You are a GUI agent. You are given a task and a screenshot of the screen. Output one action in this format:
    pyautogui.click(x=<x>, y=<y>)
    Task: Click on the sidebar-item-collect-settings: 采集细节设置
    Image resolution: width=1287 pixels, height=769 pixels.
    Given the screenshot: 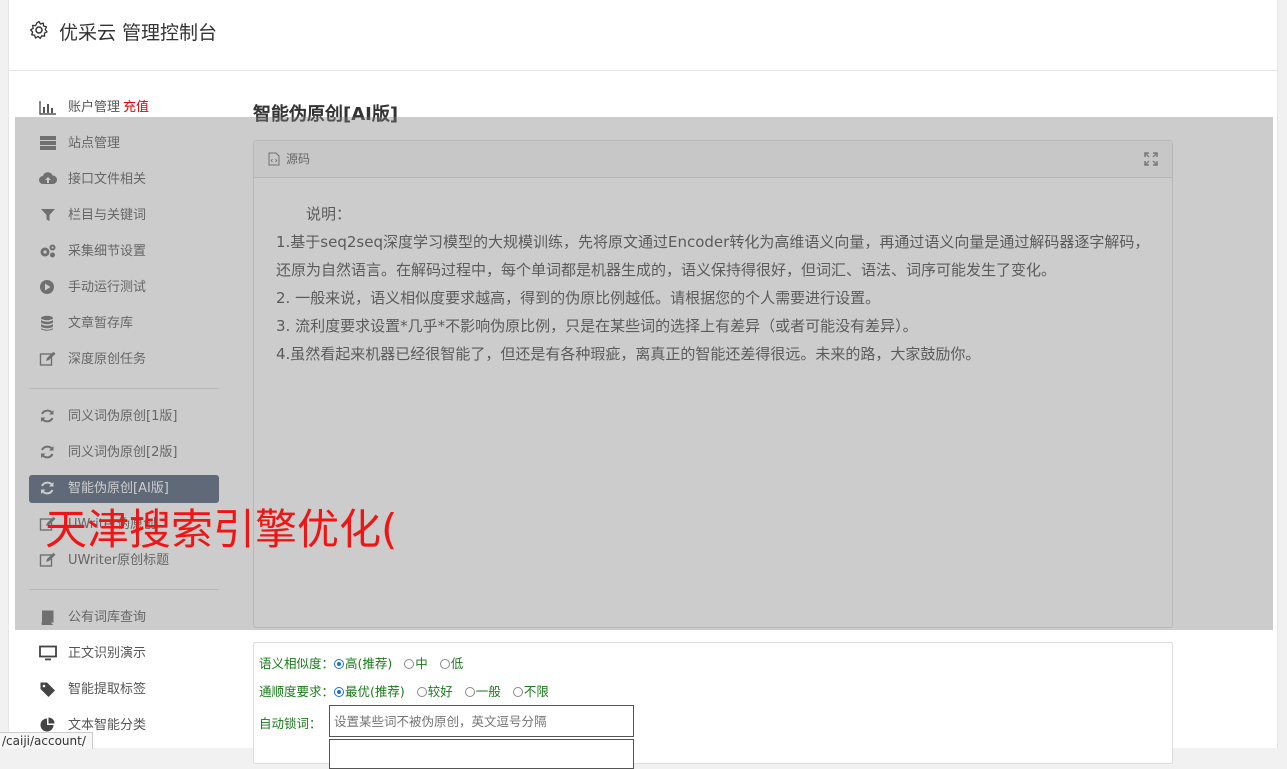 What is the action you would take?
    pyautogui.click(x=124, y=252)
    